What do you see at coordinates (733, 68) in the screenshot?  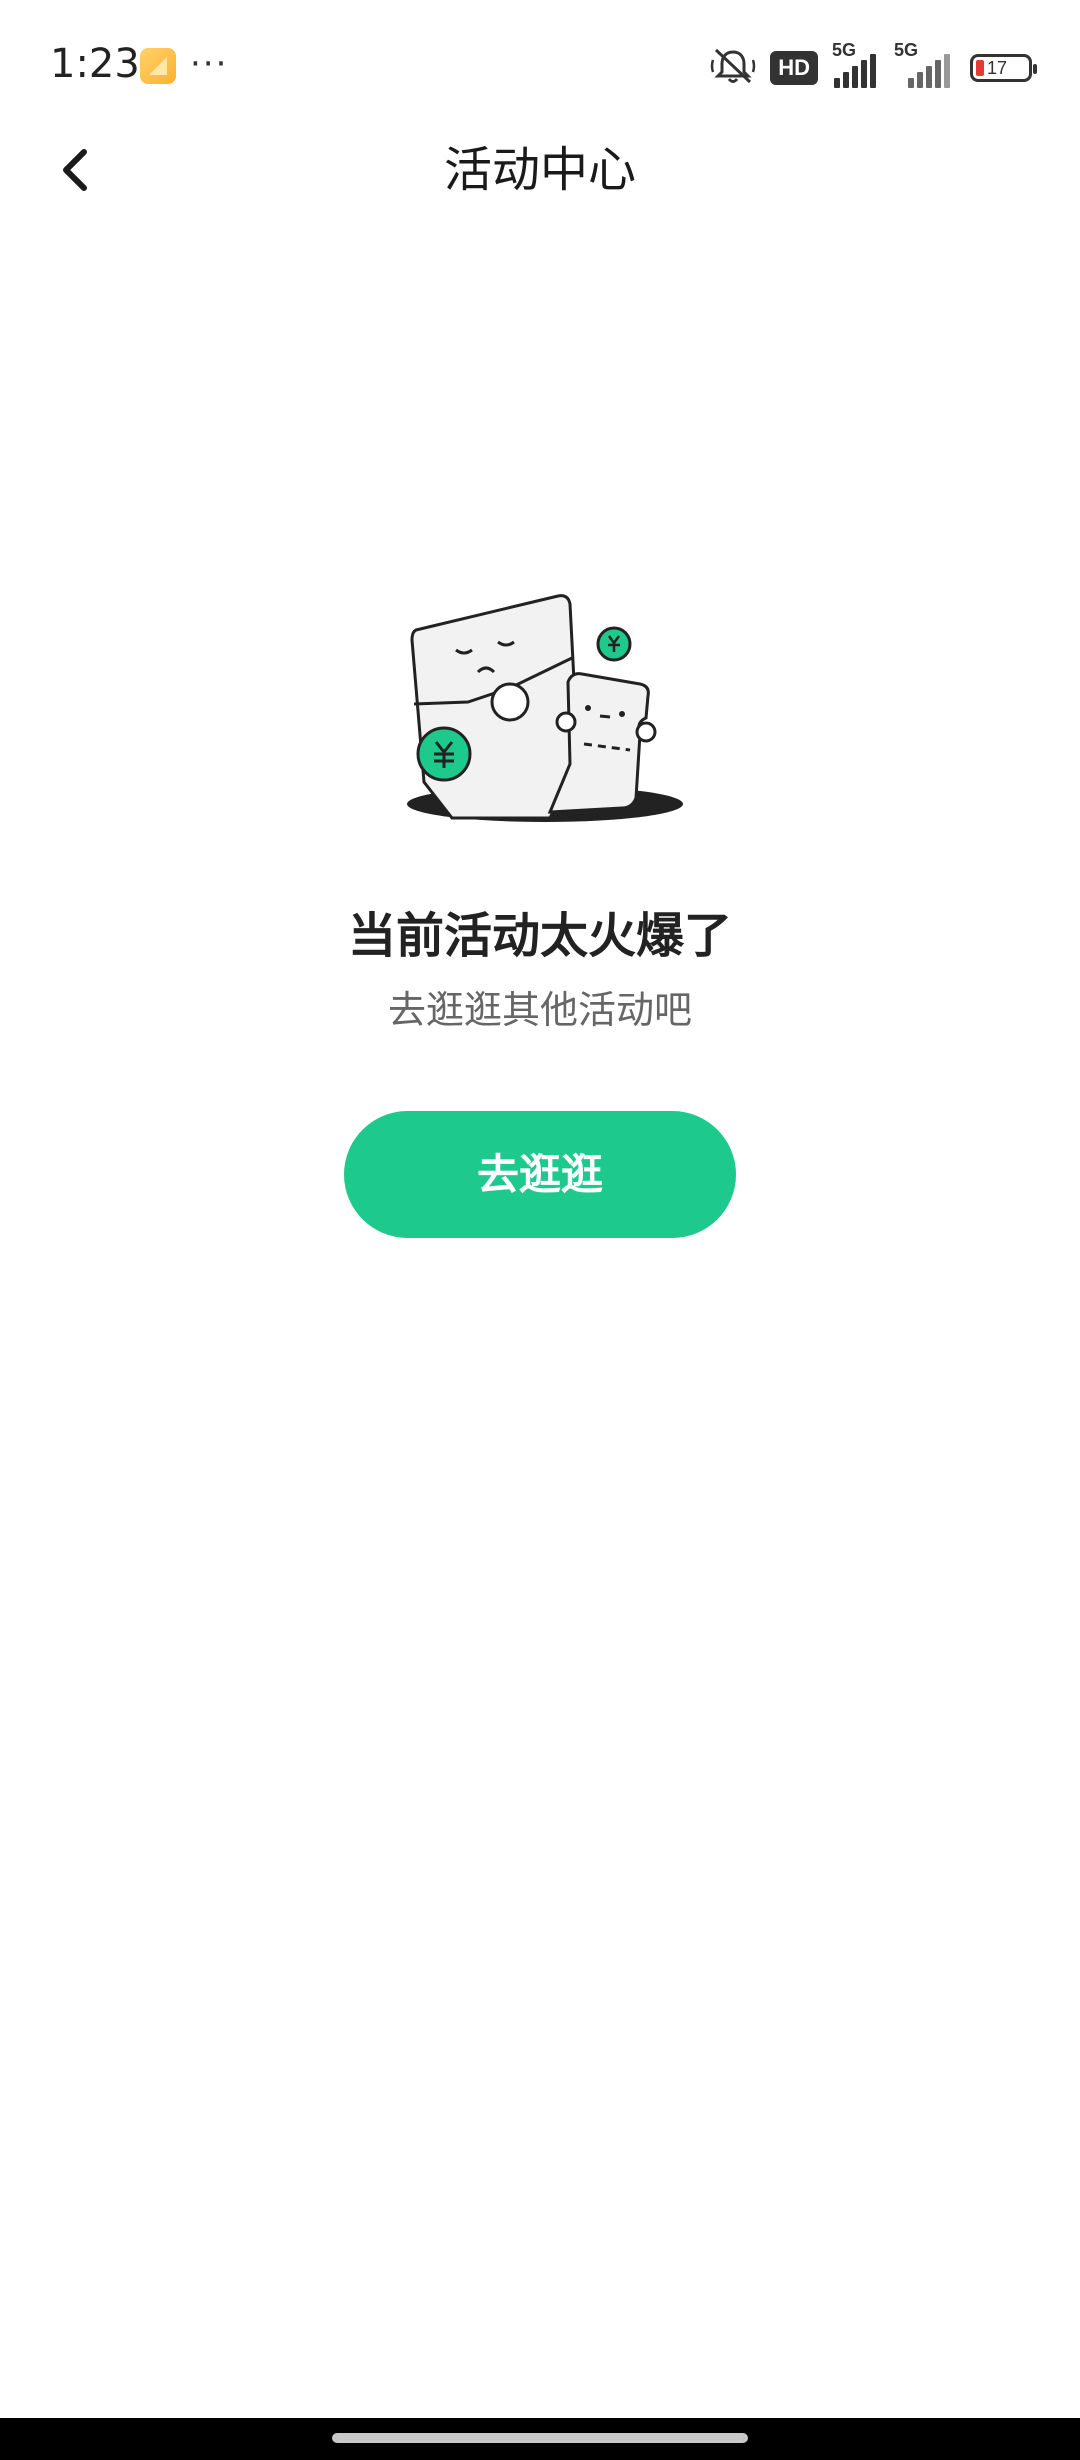 I see `mute-icon` at bounding box center [733, 68].